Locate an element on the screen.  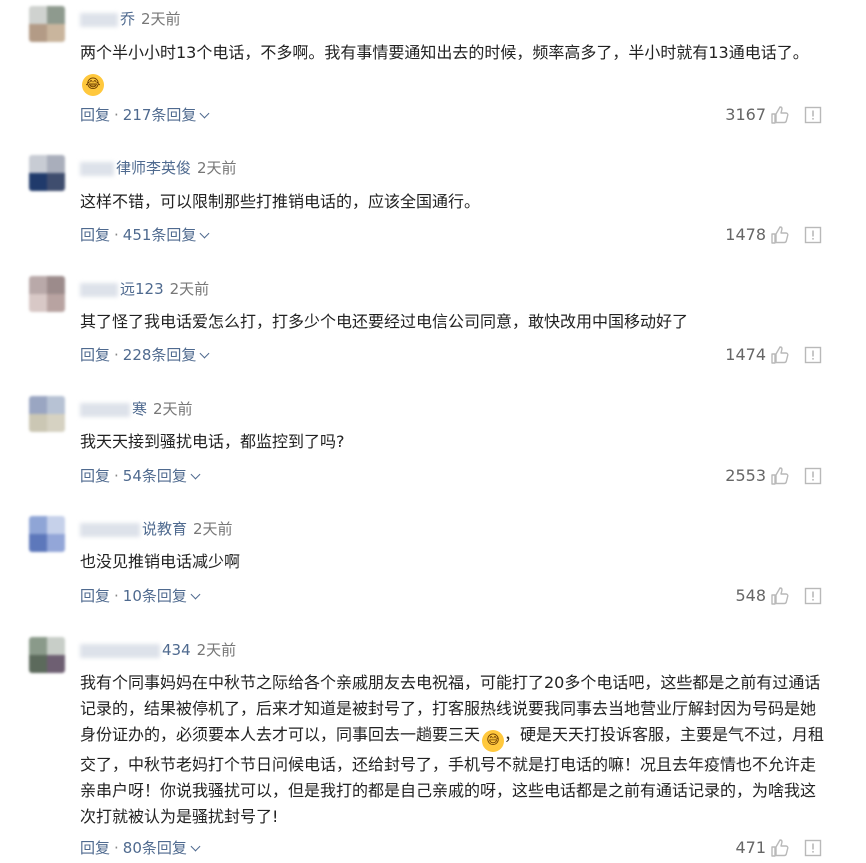
comment-actions: 回复 · 80条回复 is located at coordinates (140, 848).